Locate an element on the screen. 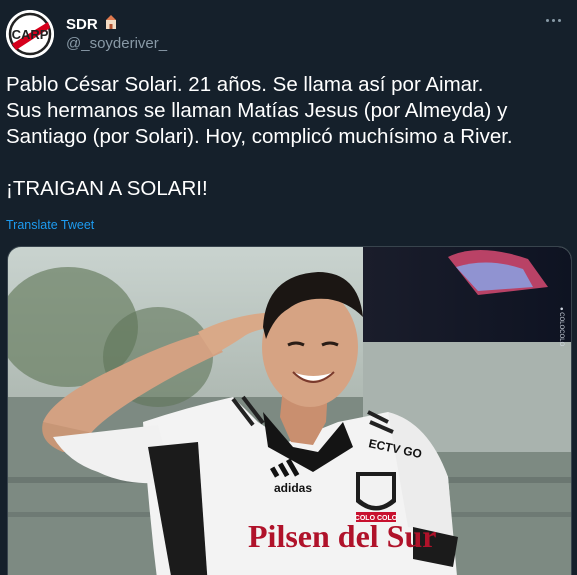 The image size is (577, 575). svg-text: ● COLOCOLO is located at coordinates (561, 327).